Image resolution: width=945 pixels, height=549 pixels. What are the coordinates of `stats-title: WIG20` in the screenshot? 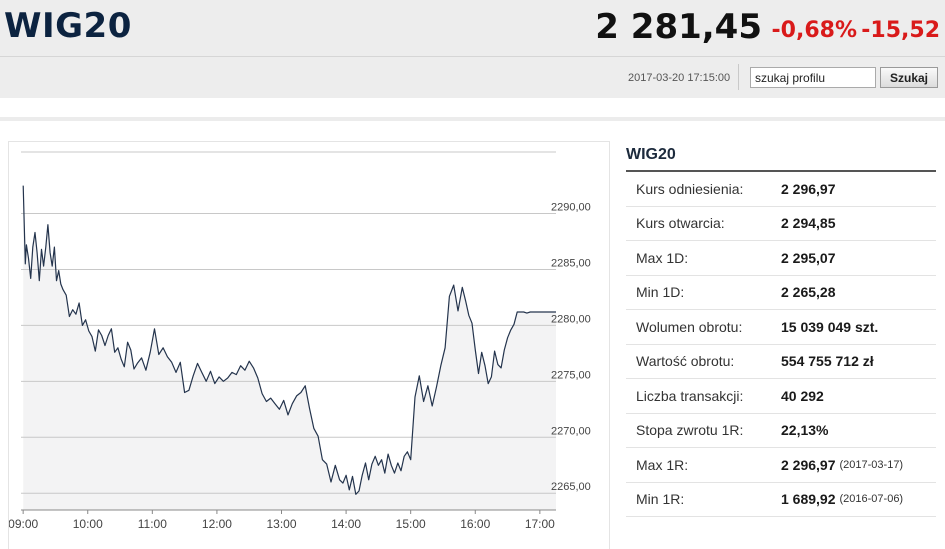 It's located at (651, 154).